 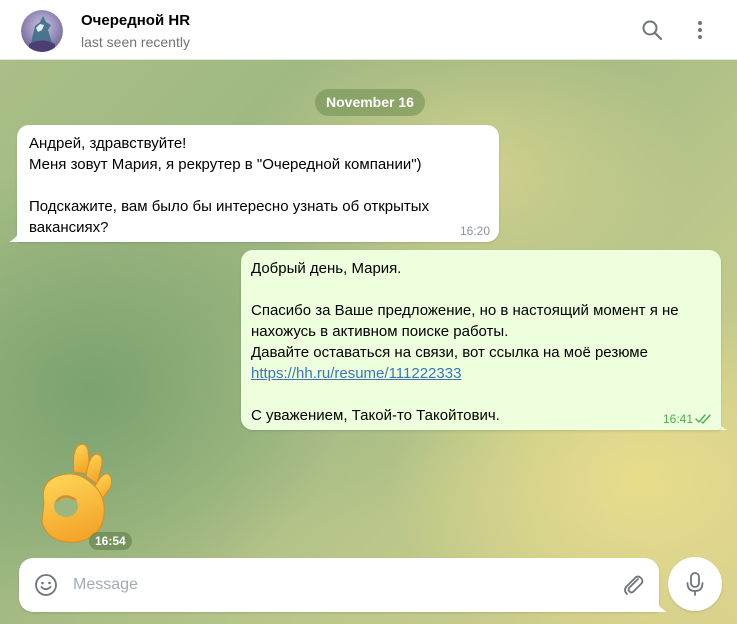 What do you see at coordinates (375, 415) in the screenshot?
I see `message-signature: С уважением, Такой-то Такойтович.` at bounding box center [375, 415].